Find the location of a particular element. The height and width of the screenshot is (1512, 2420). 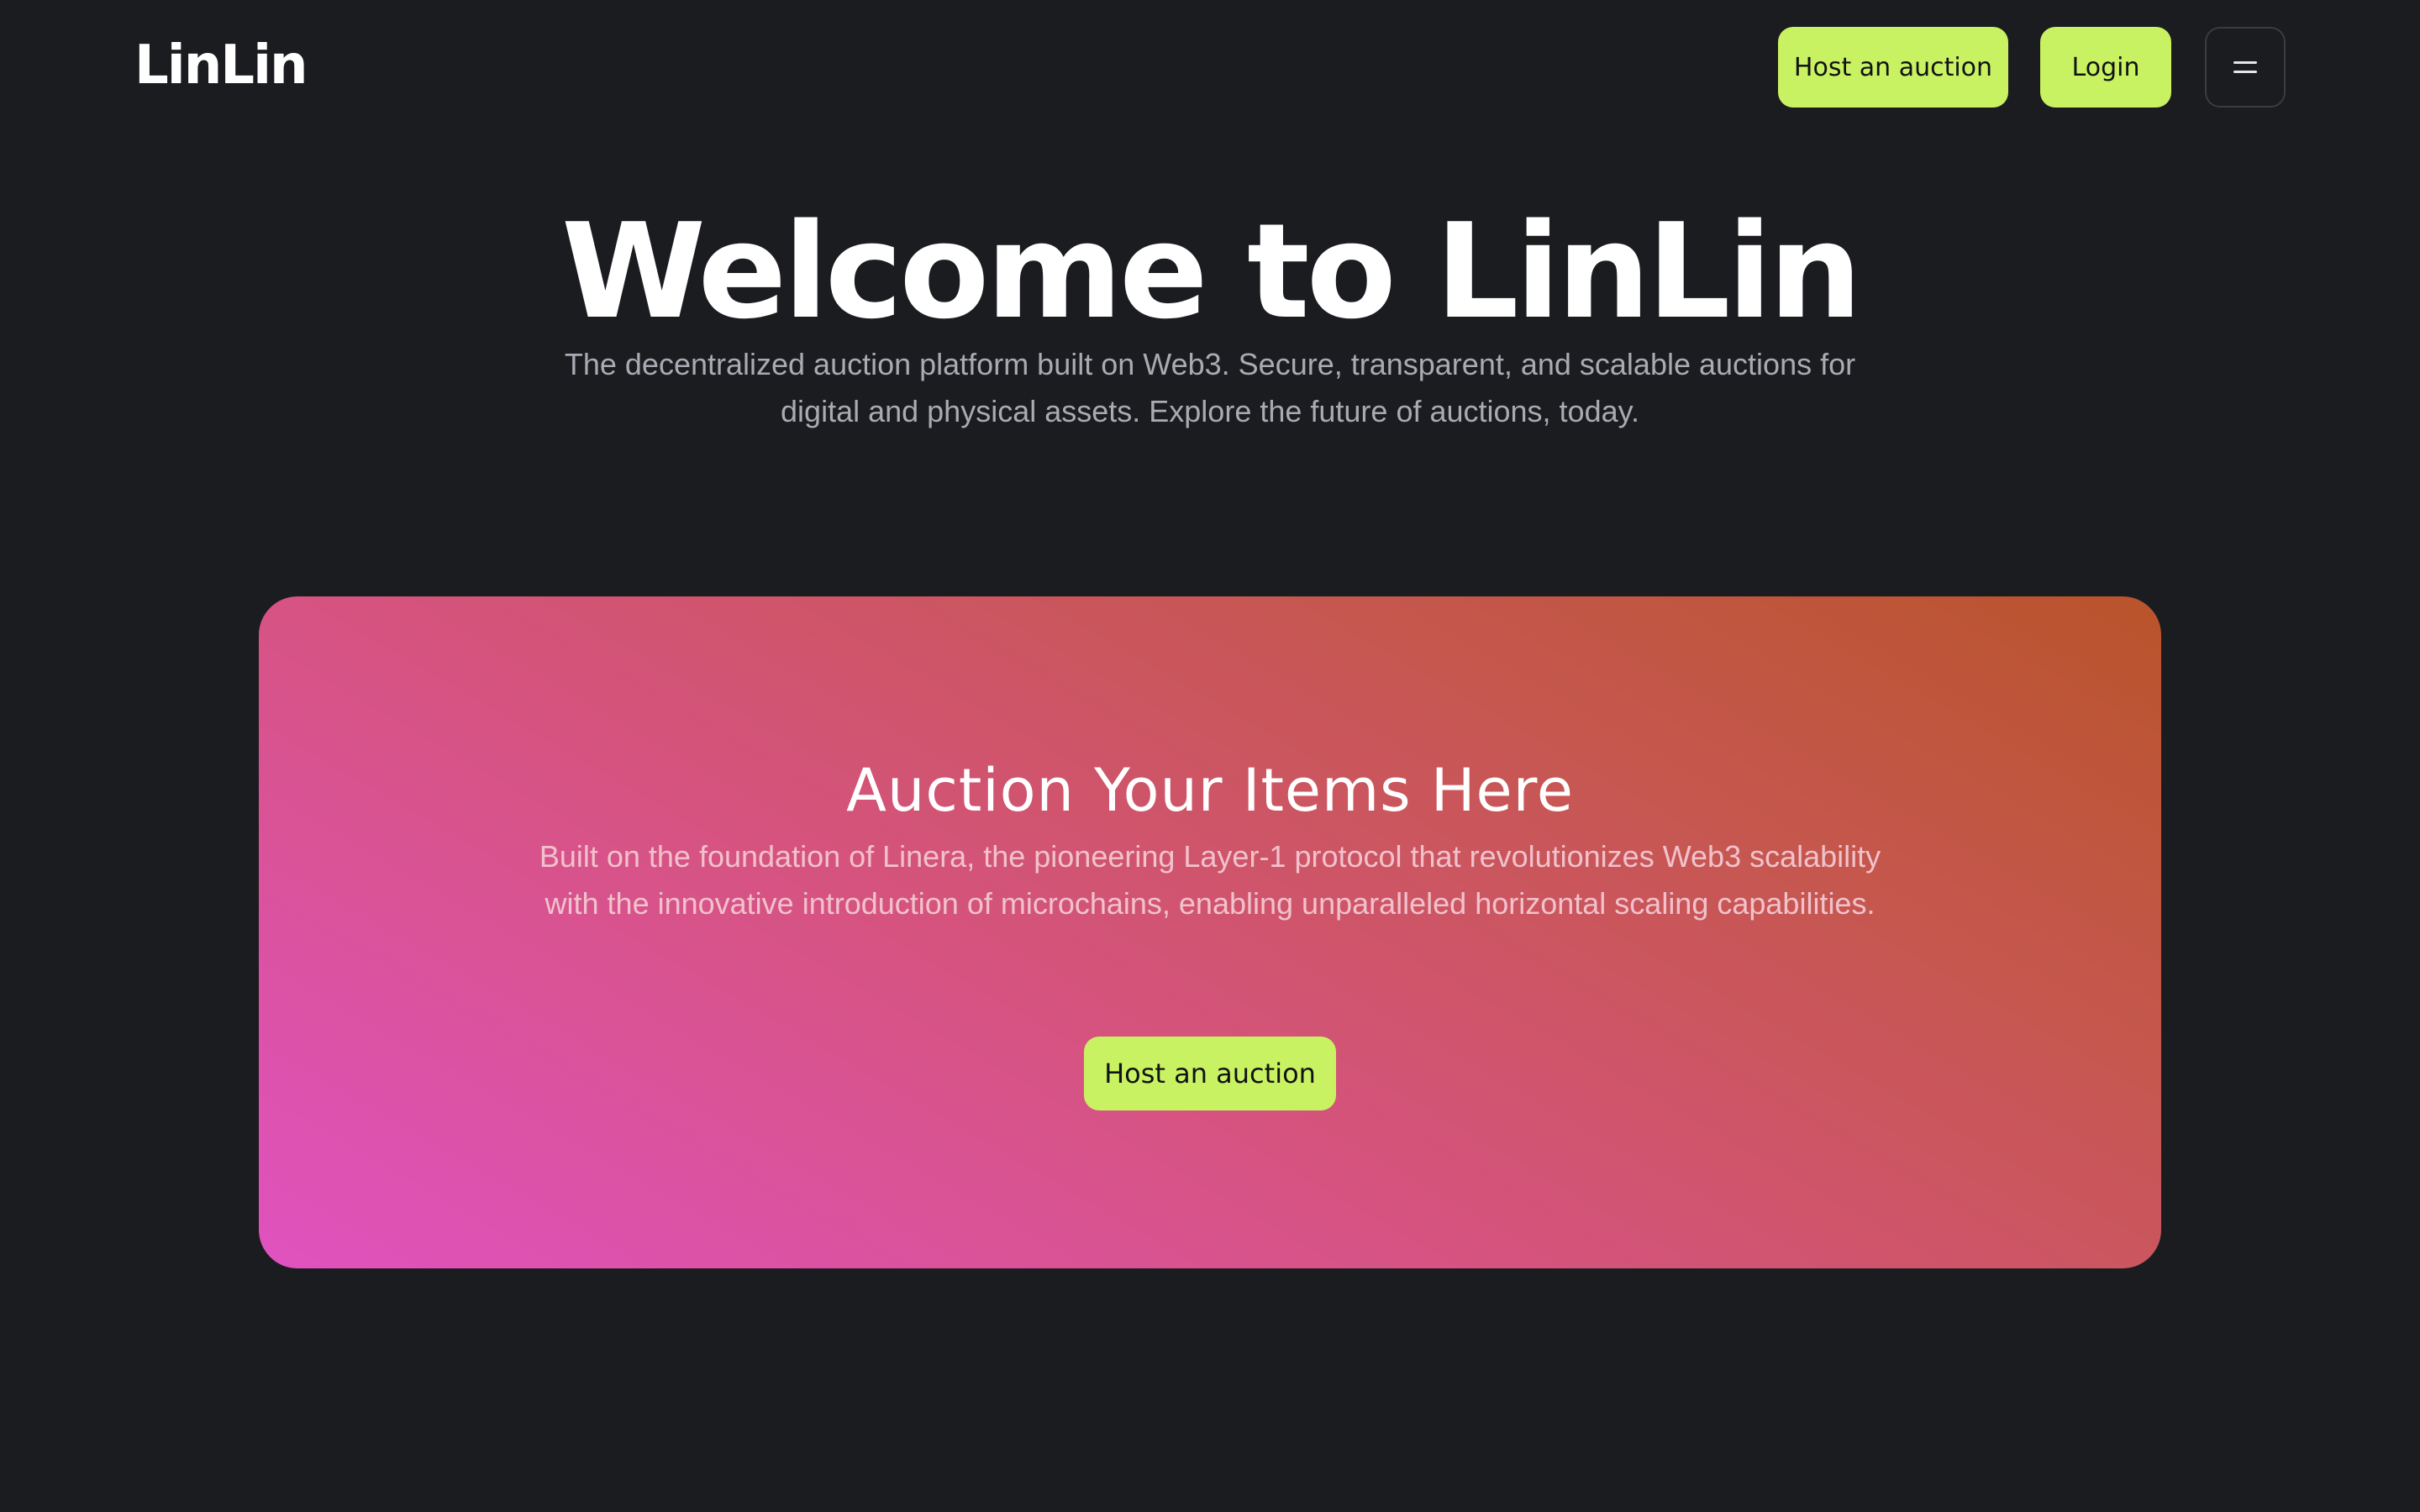

menu-button is located at coordinates (2245, 67).